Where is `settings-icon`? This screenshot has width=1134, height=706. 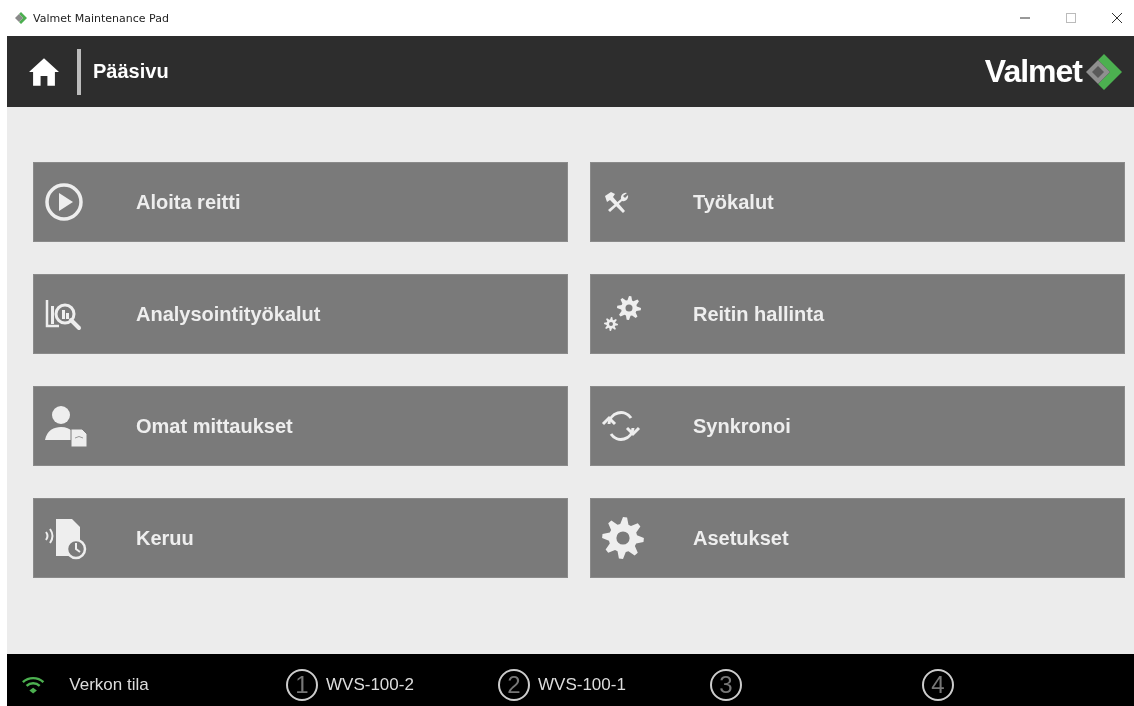 settings-icon is located at coordinates (623, 538).